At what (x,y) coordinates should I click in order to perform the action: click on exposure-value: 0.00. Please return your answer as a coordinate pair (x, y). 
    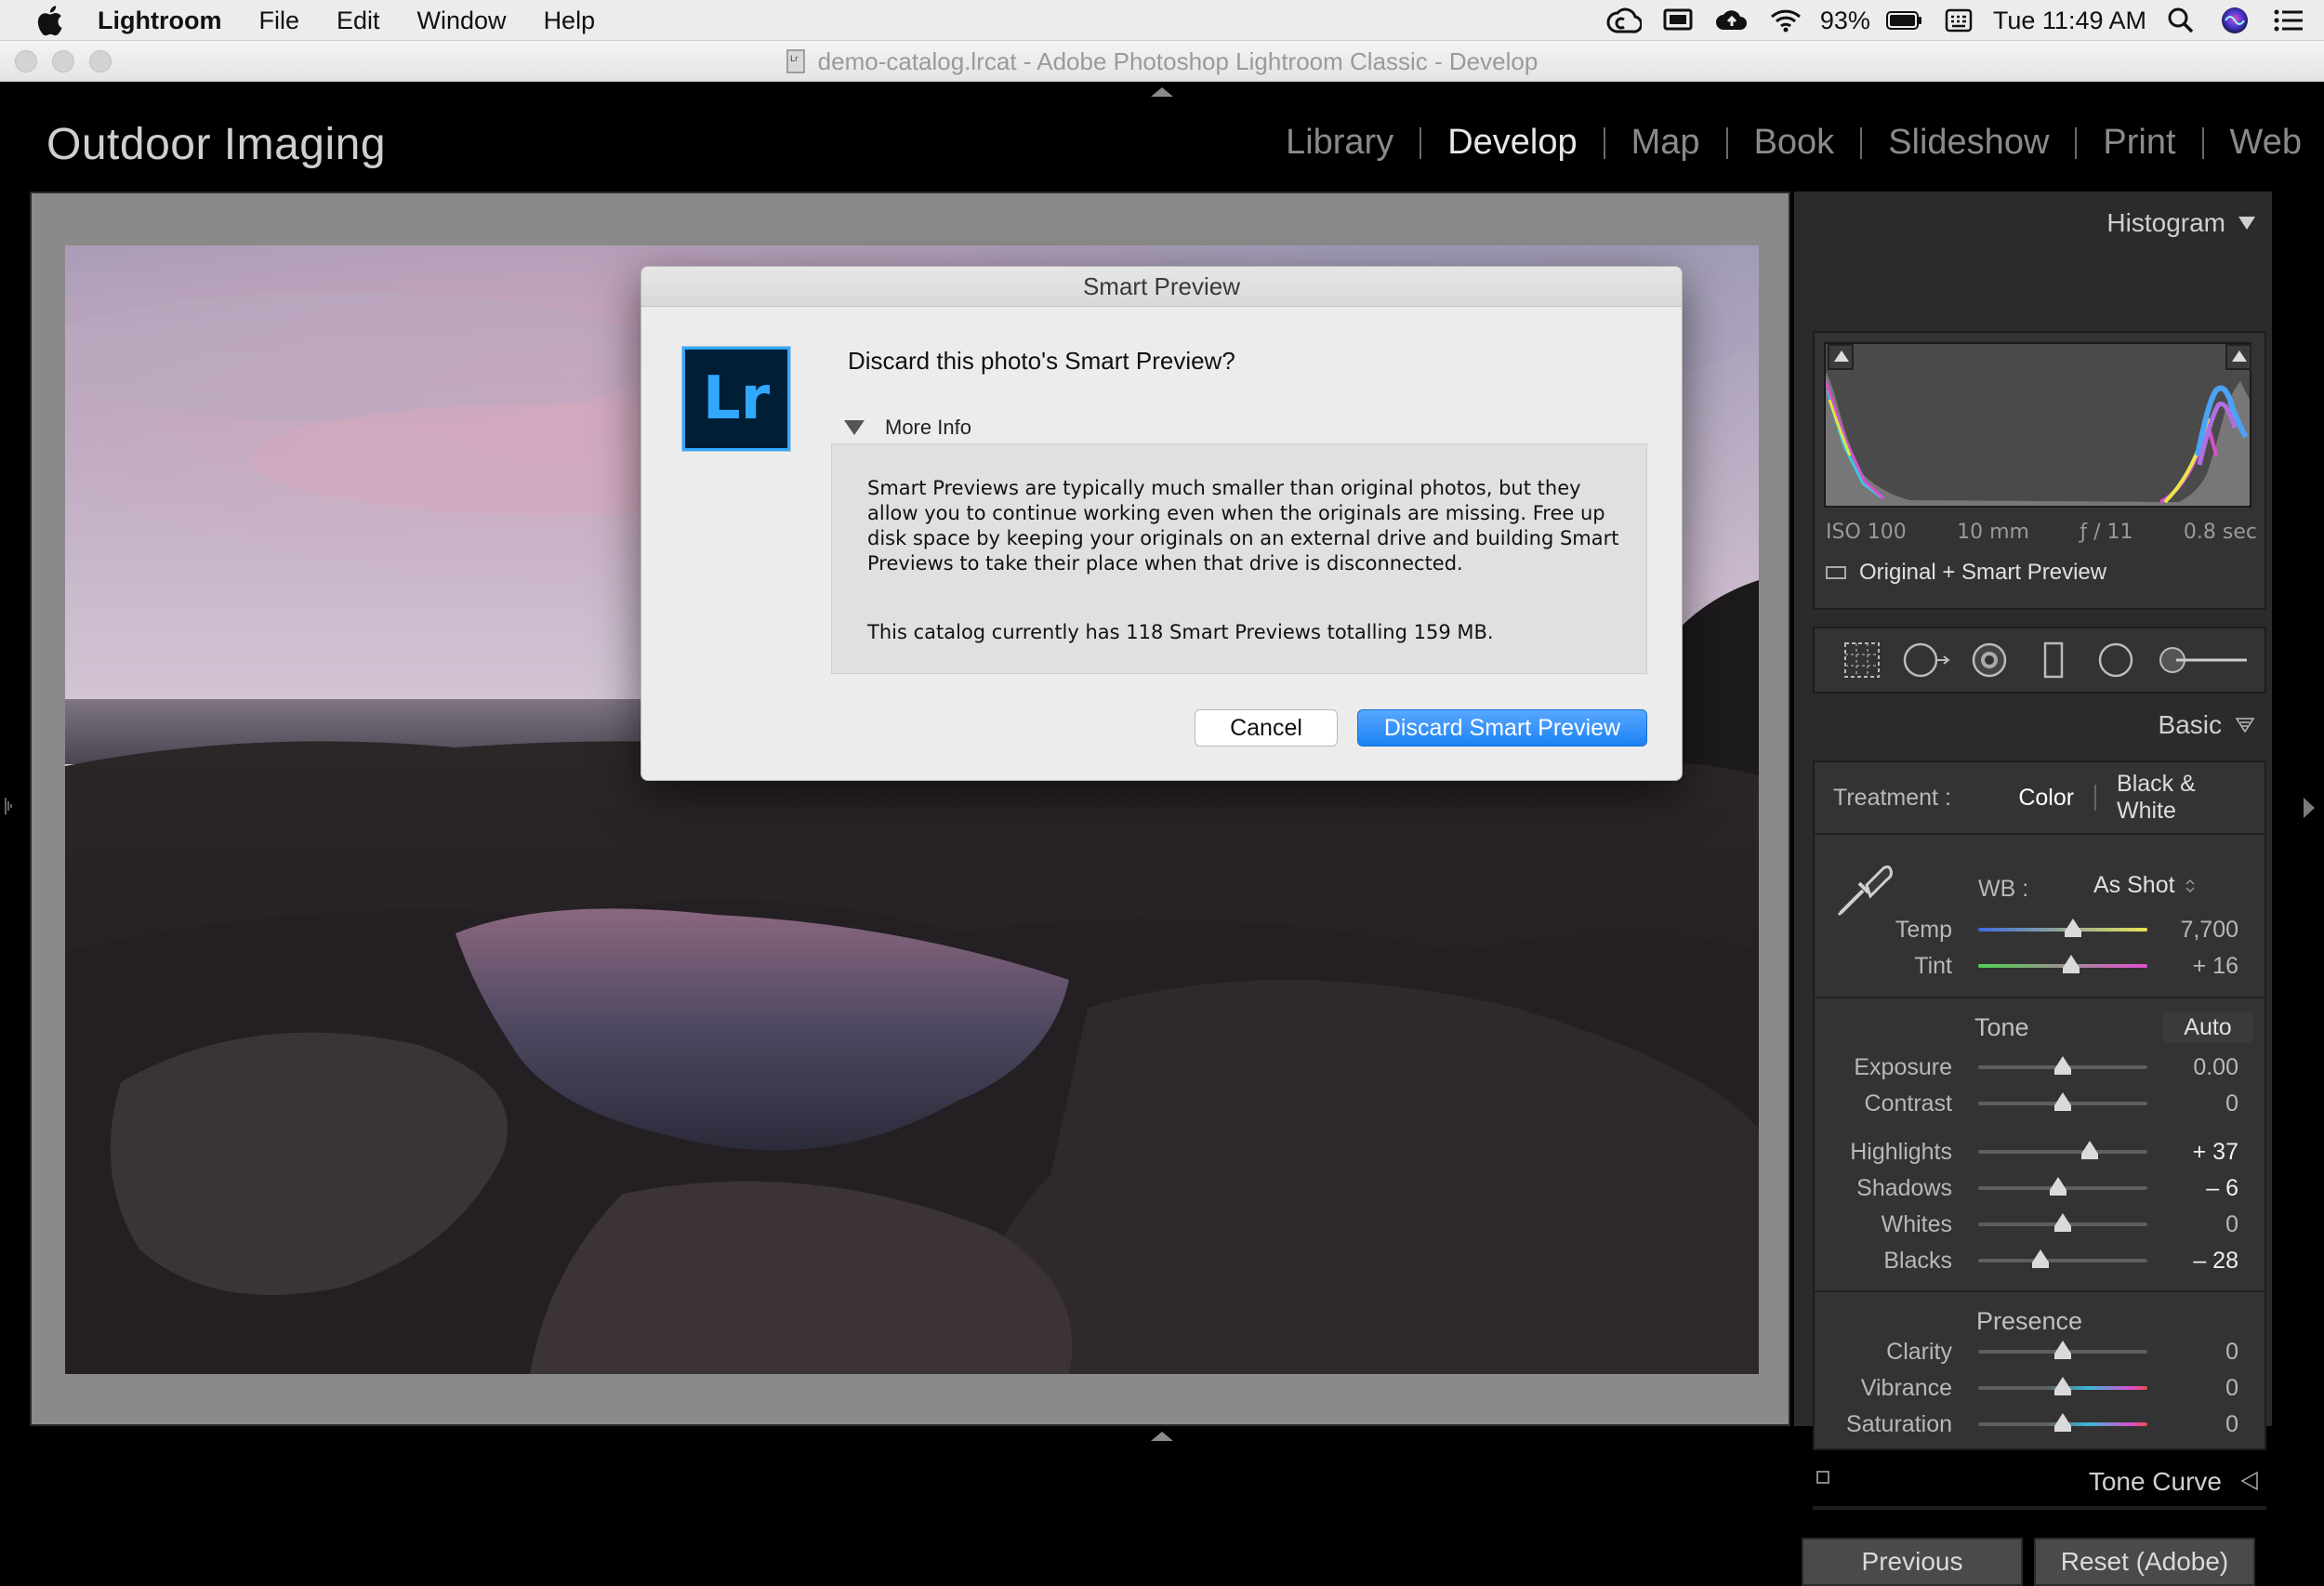
    Looking at the image, I should click on (2192, 1067).